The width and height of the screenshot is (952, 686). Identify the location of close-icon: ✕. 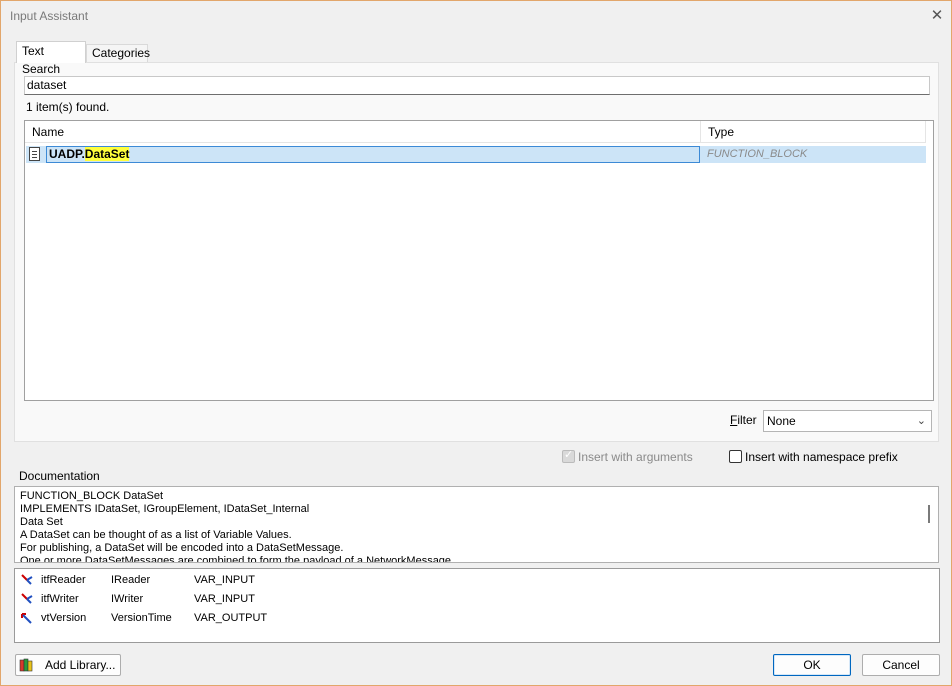
(937, 16).